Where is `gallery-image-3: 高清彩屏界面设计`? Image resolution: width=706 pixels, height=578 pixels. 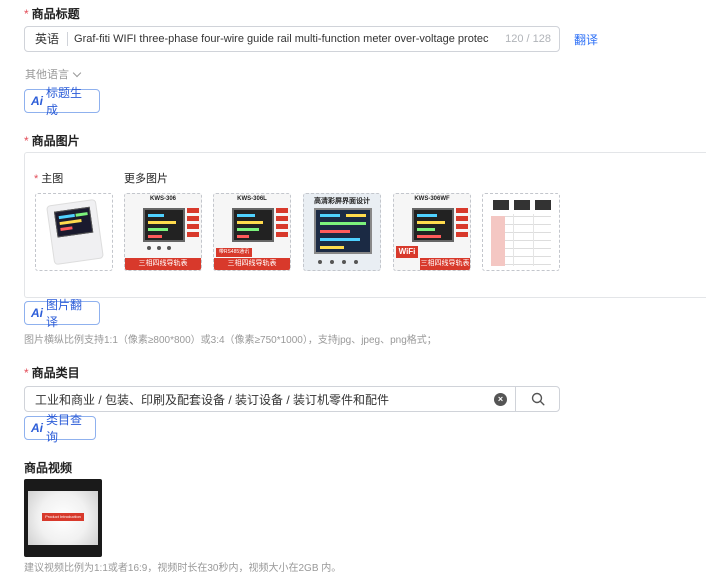
gallery-image-3: 高清彩屏界面设计 is located at coordinates (342, 232).